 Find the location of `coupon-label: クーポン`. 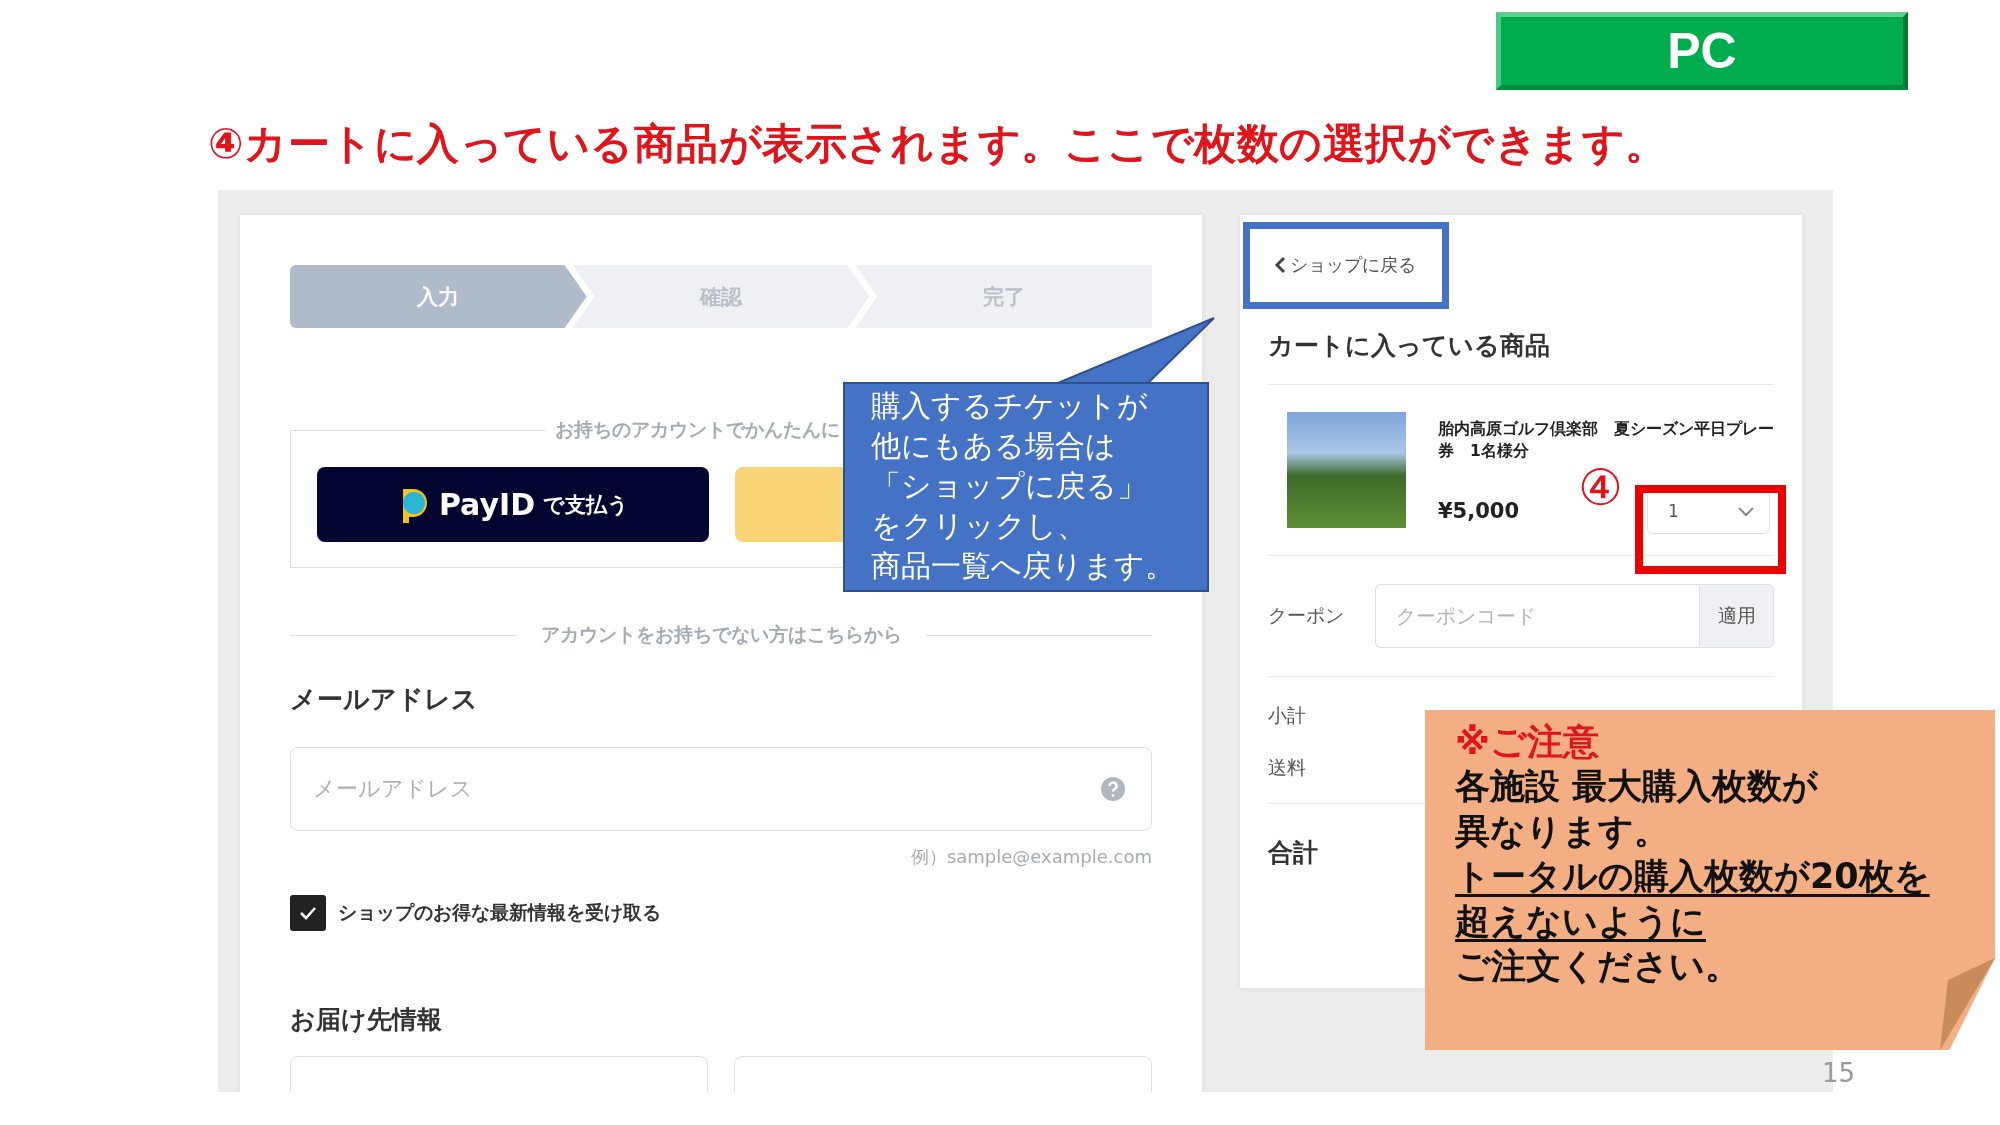

coupon-label: クーポン is located at coordinates (1306, 615).